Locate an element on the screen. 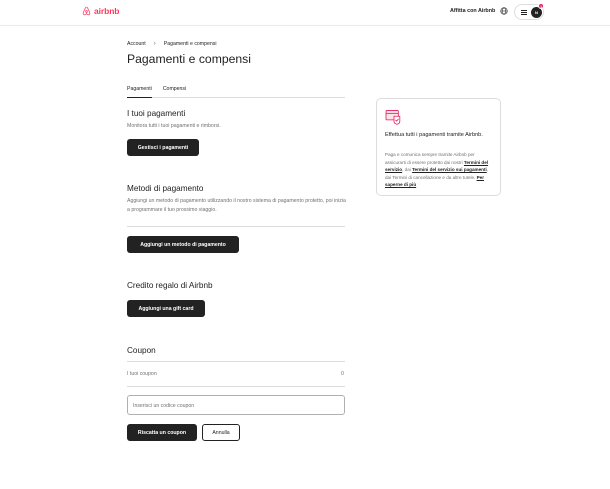 This screenshot has width=610, height=489. redeem-coupon-button: Riscatta un coupon is located at coordinates (162, 432).